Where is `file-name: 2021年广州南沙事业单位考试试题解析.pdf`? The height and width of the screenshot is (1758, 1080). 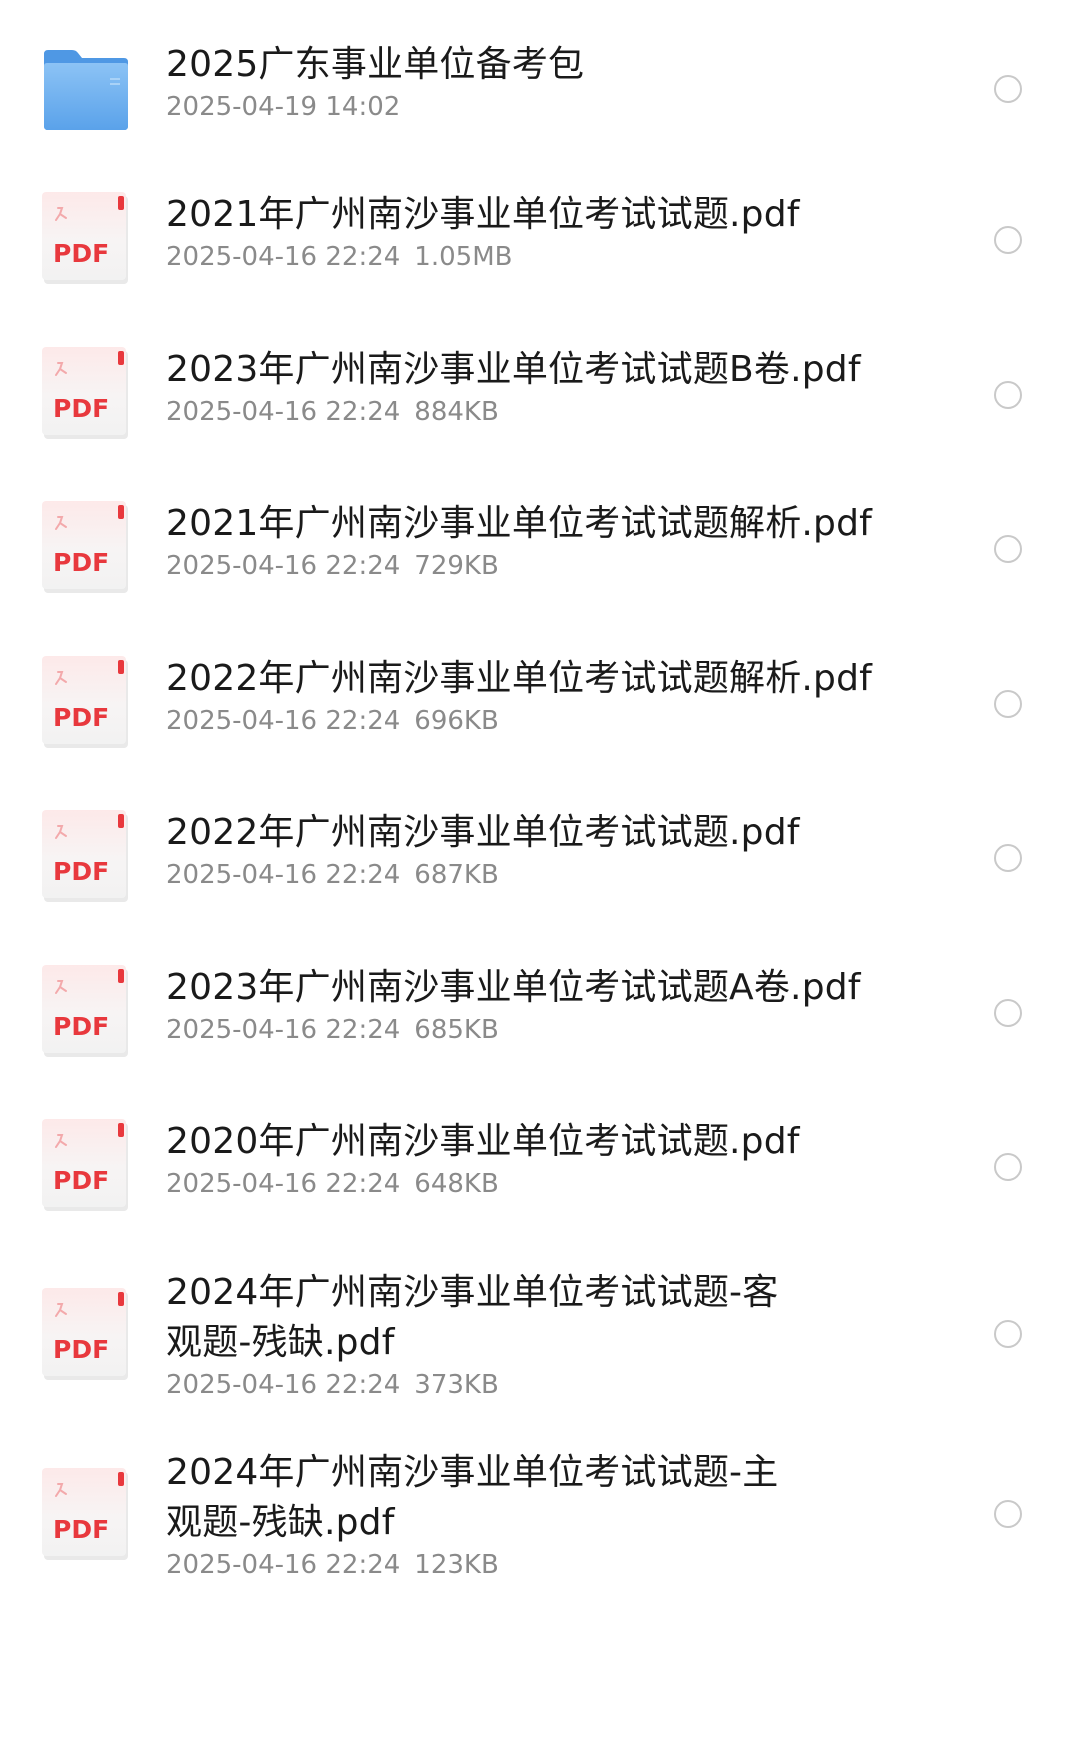
file-name: 2021年广州南沙事业单位考试试题解析.pdf is located at coordinates (519, 523).